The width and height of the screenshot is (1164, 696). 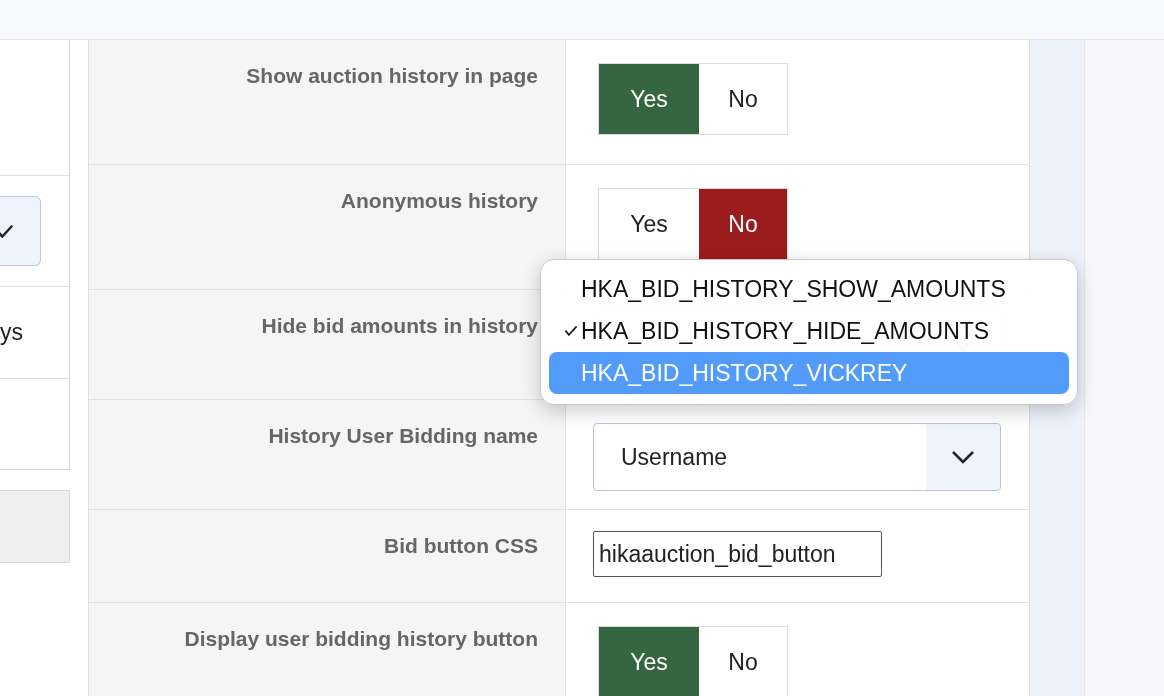 What do you see at coordinates (403, 436) in the screenshot?
I see `setting-label: History User Bidding name` at bounding box center [403, 436].